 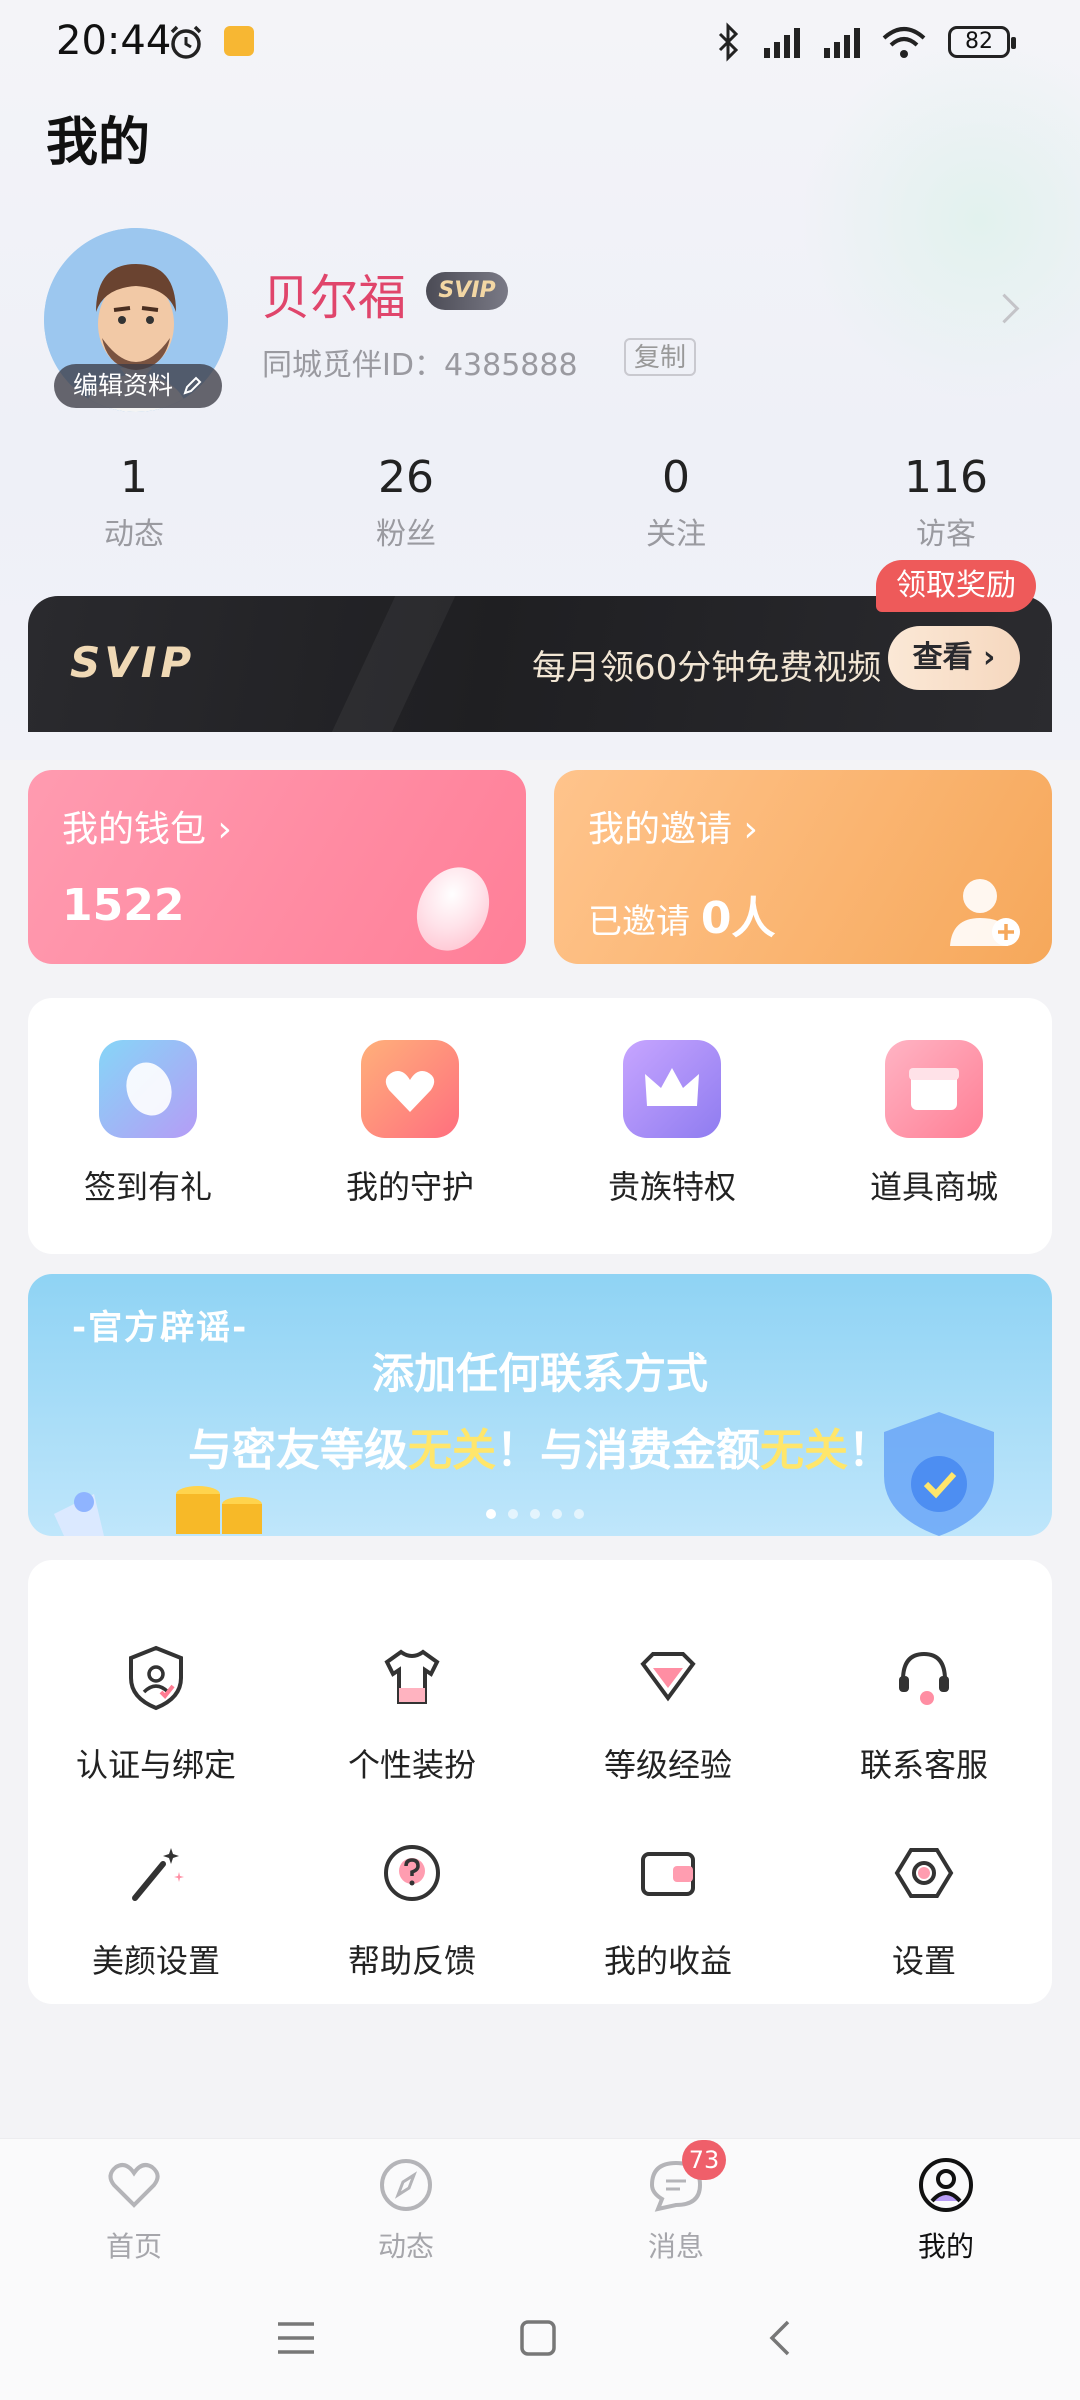 What do you see at coordinates (406, 534) in the screenshot?
I see `stat-label: 粉丝` at bounding box center [406, 534].